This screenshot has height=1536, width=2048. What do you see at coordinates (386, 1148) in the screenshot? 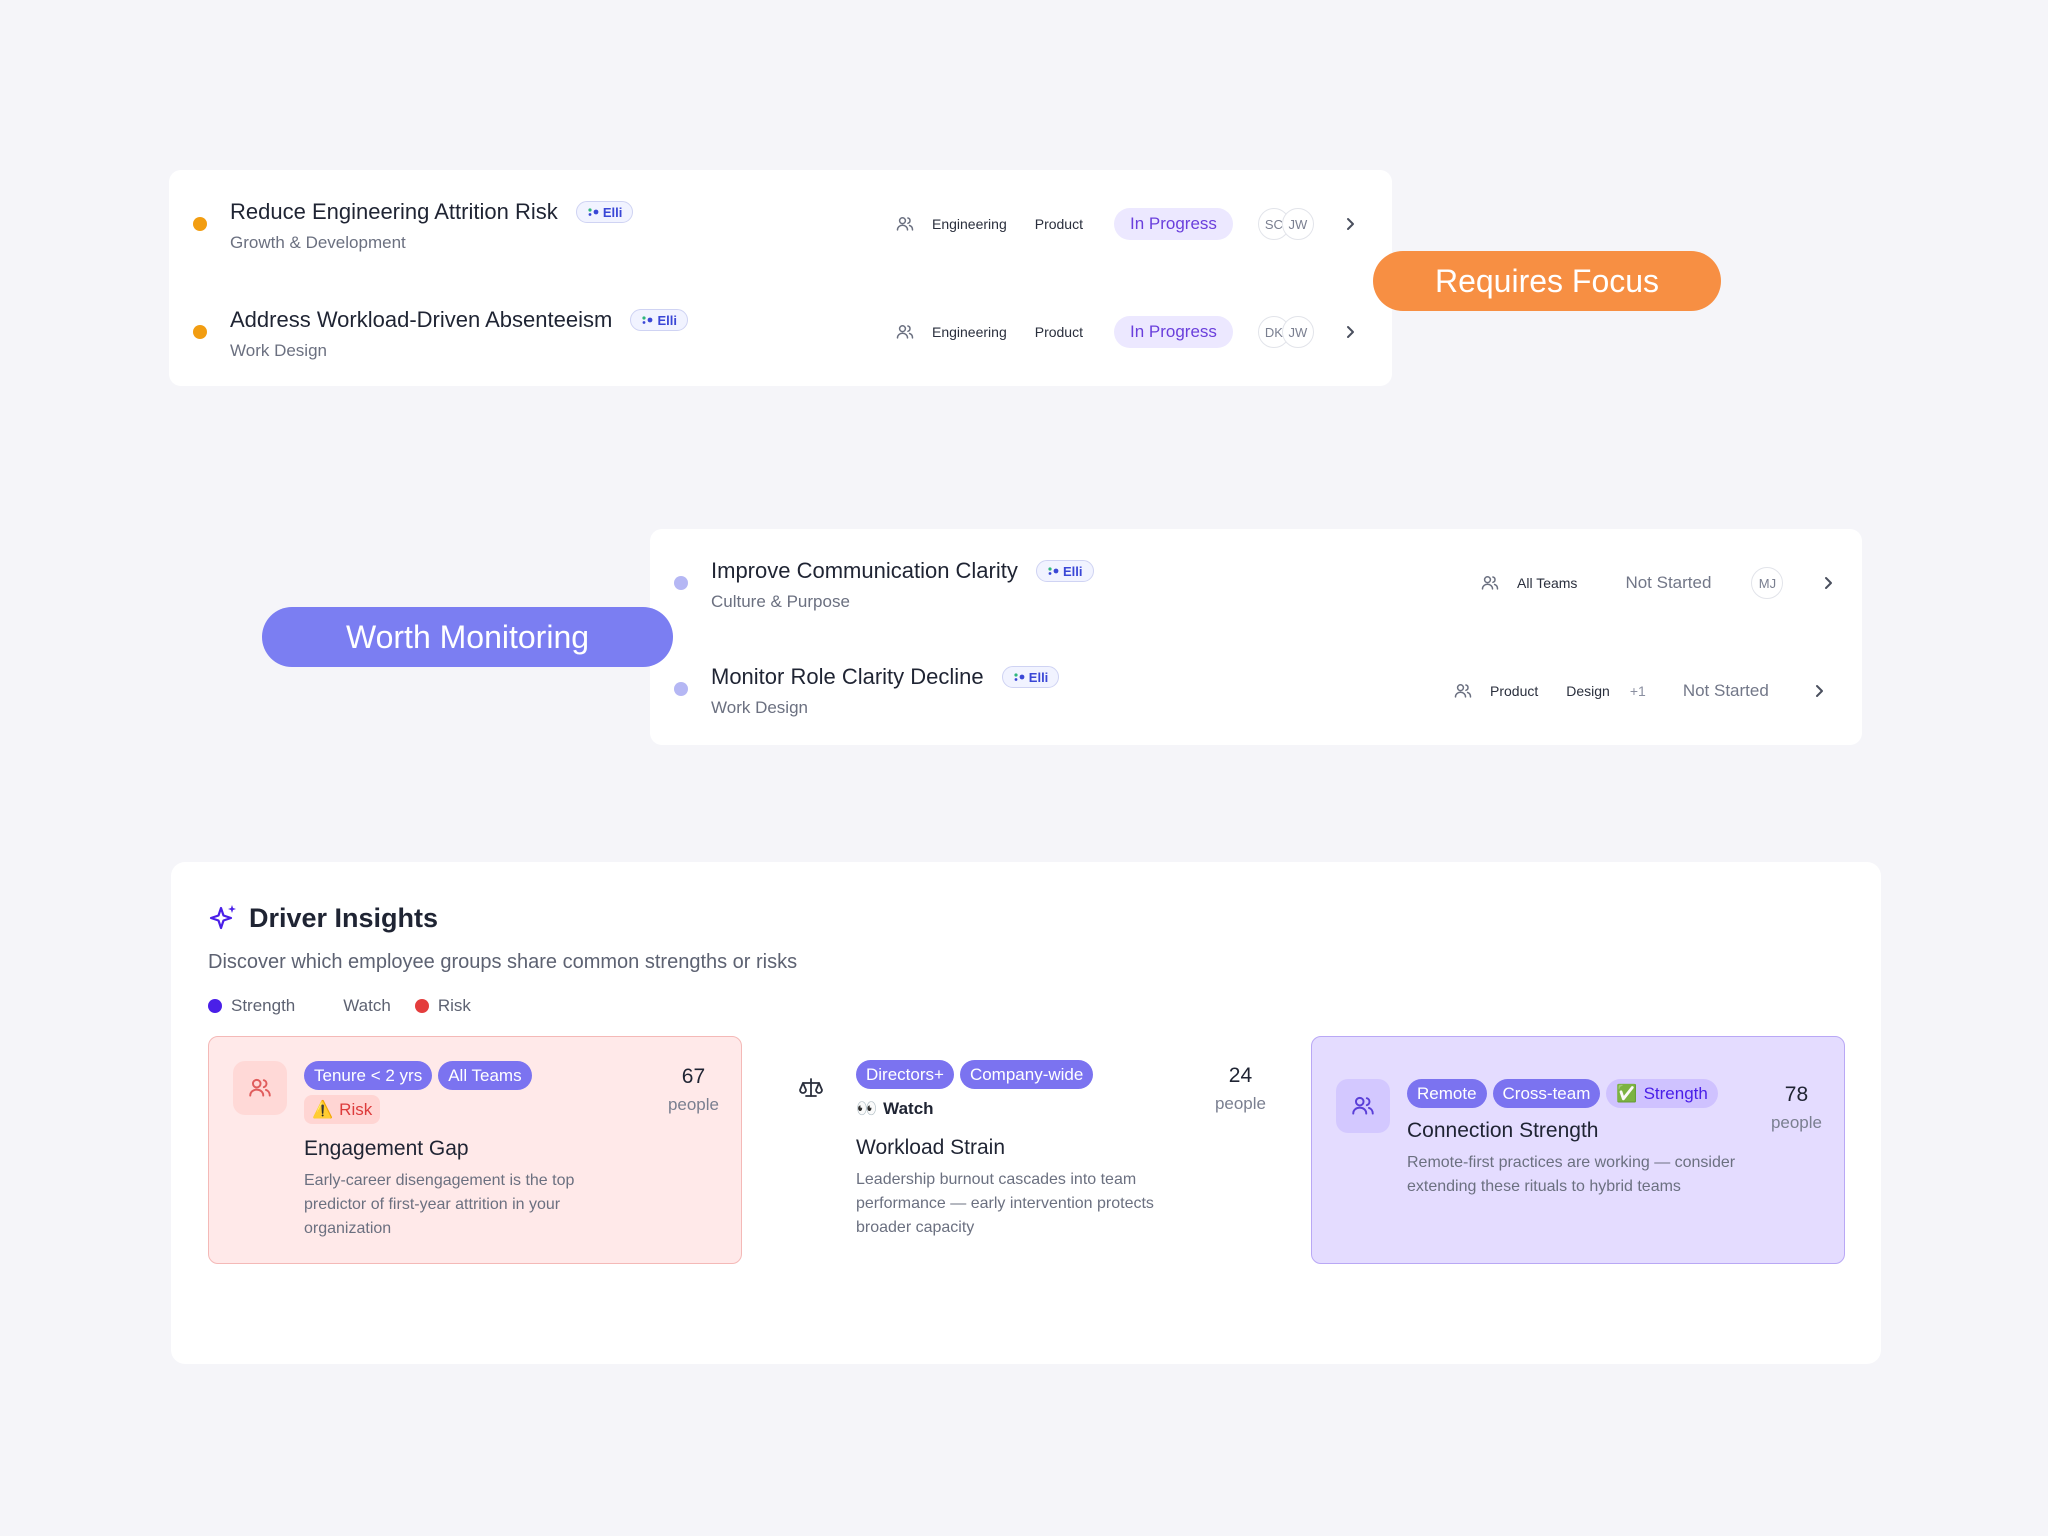
I see `insight-title: Engagement Gap` at bounding box center [386, 1148].